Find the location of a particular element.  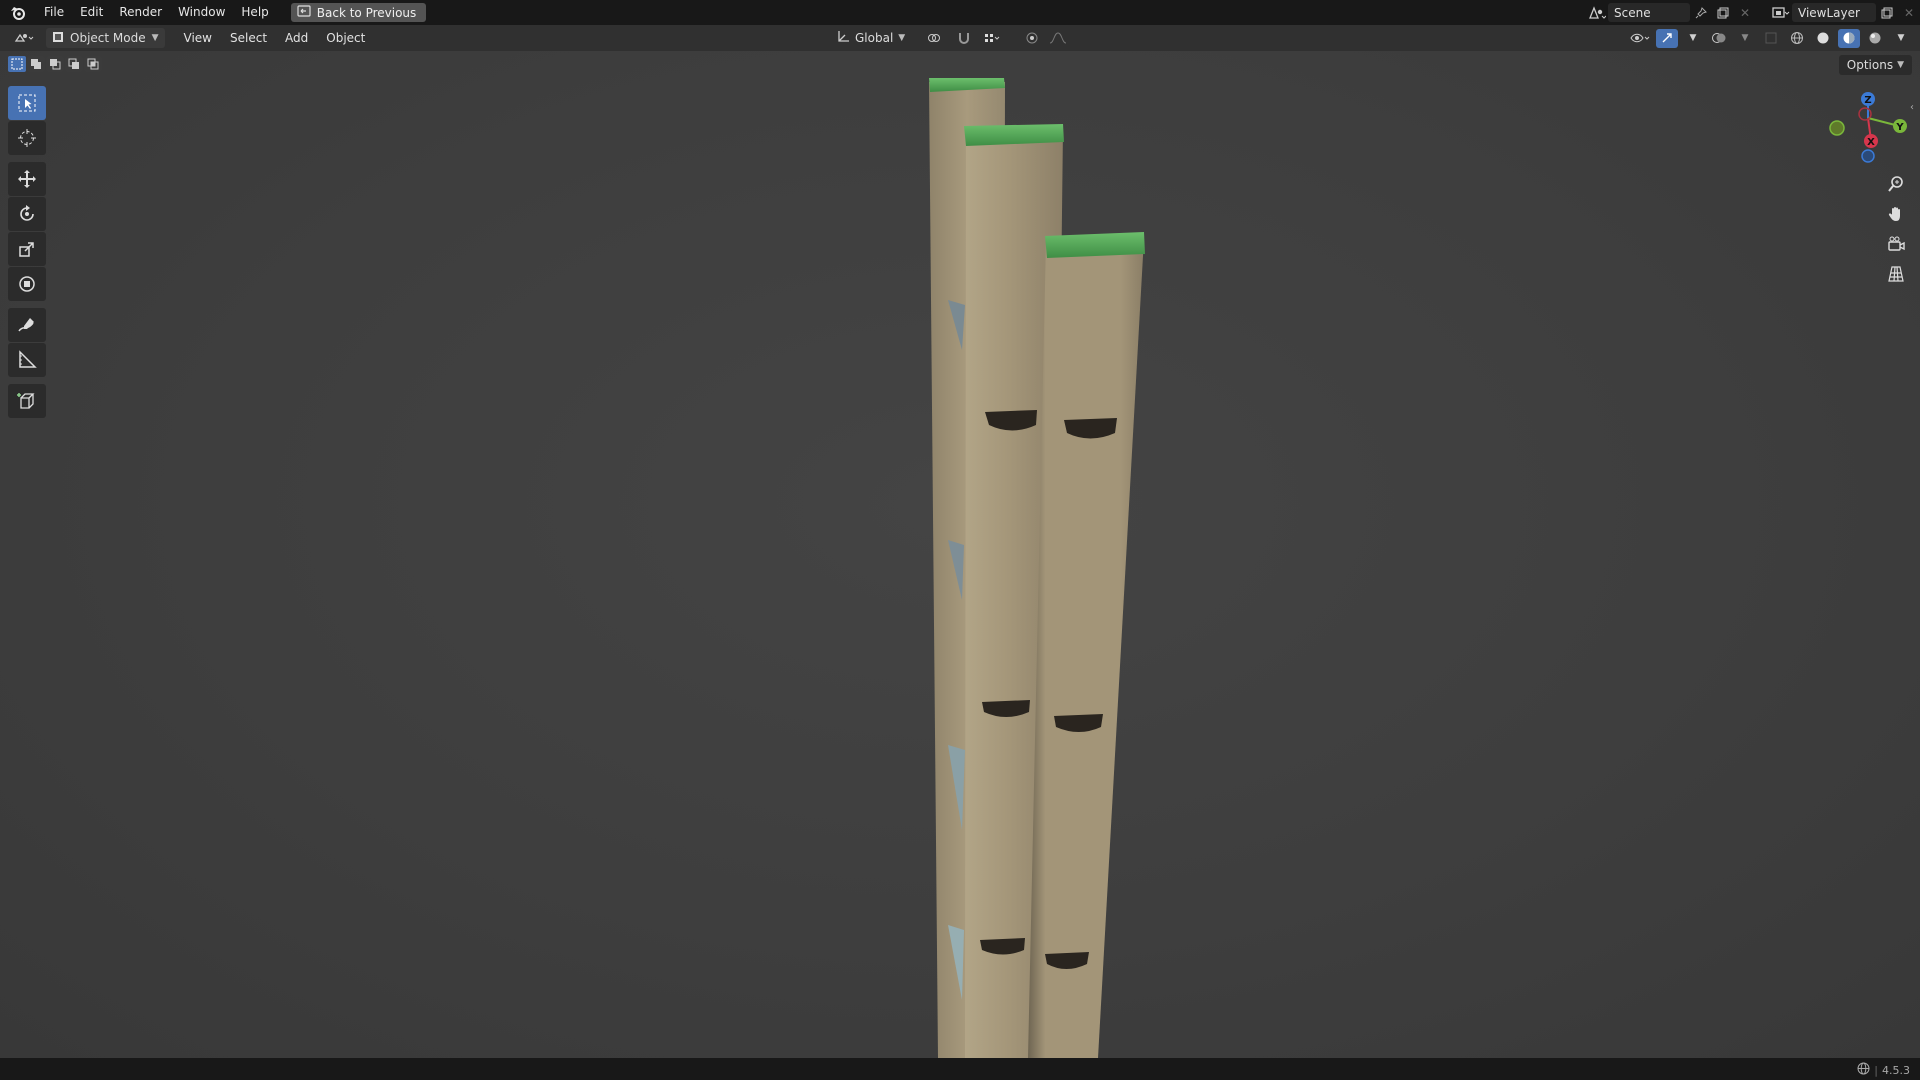

tool-shelf is located at coordinates (28, 252).